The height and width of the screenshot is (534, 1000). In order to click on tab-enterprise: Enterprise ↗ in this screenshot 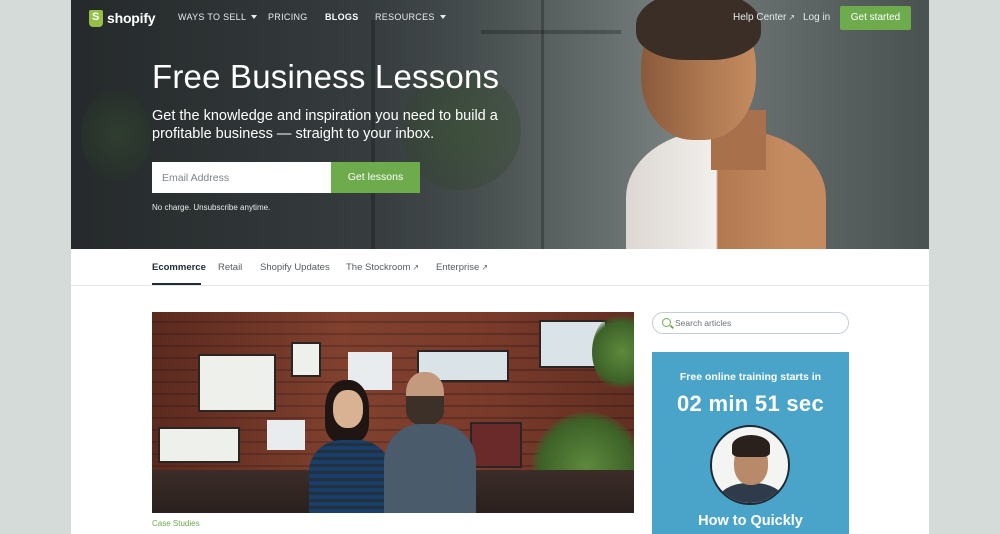, I will do `click(462, 267)`.